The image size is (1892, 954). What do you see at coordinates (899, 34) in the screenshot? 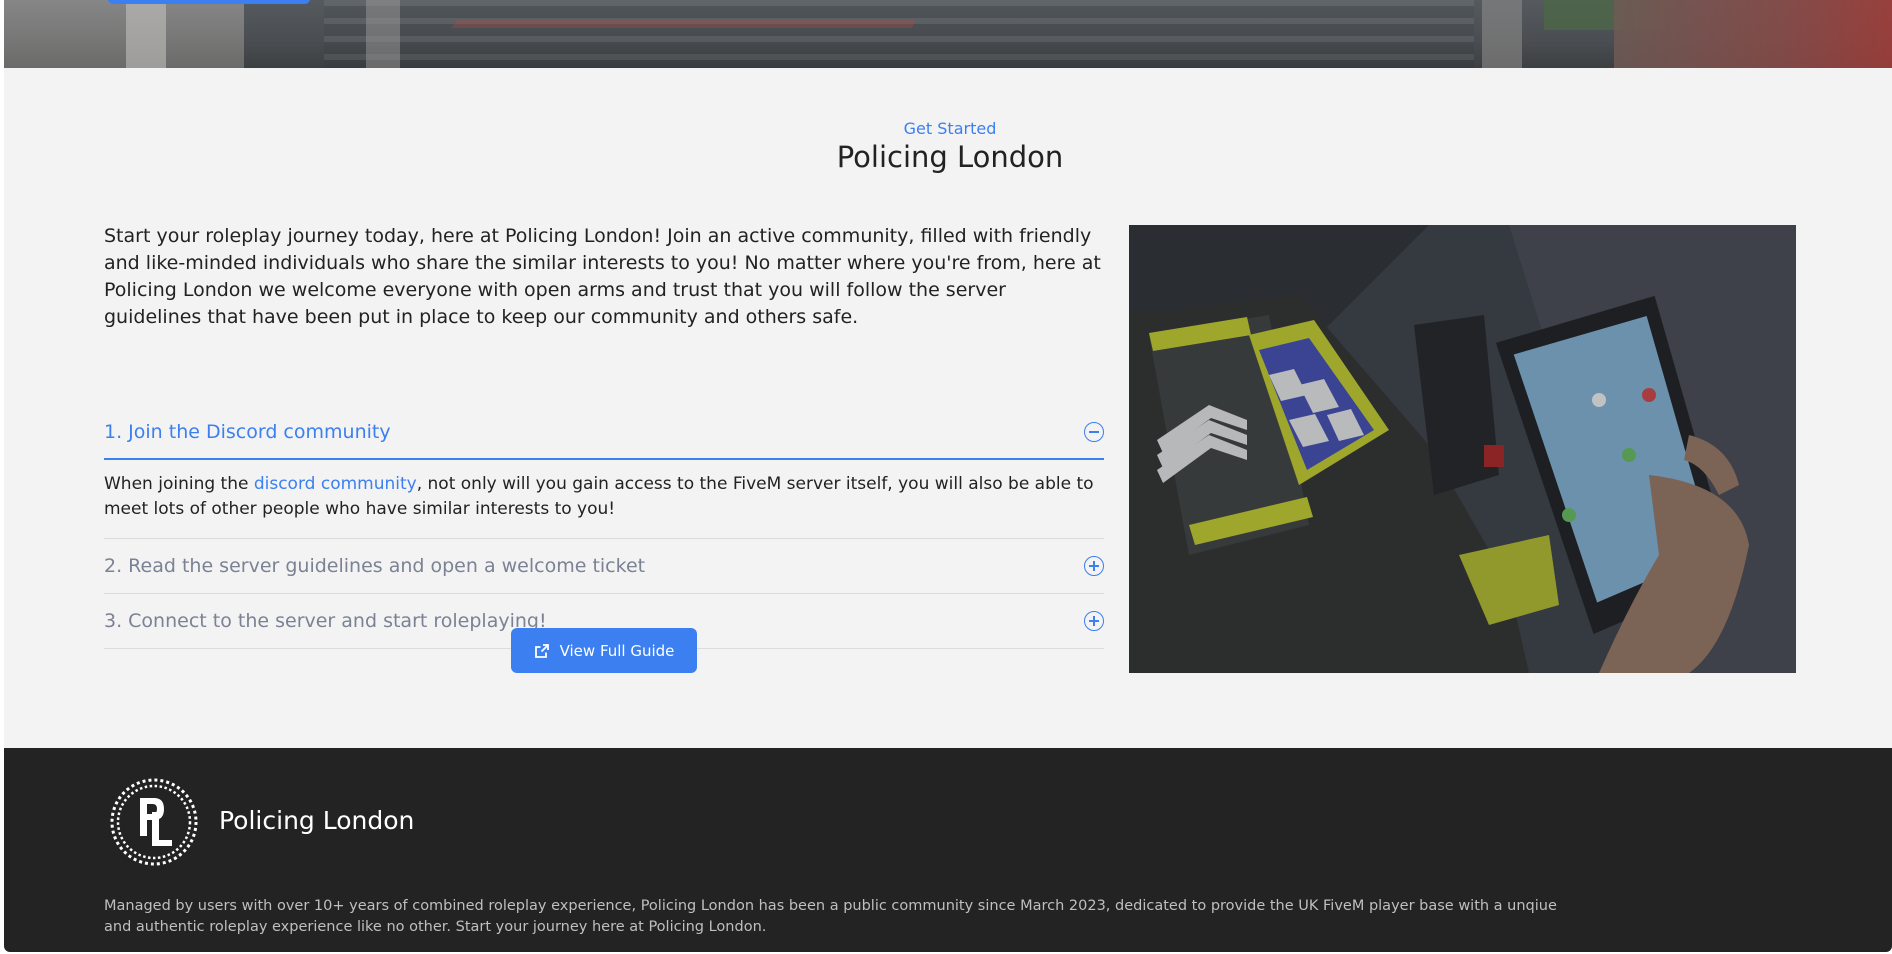
I see `hero-steps` at bounding box center [899, 34].